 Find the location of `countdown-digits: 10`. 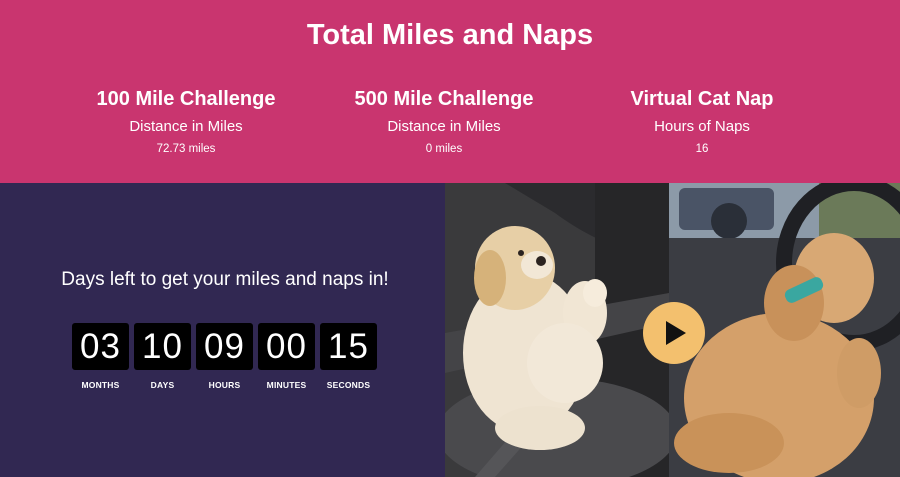

countdown-digits: 10 is located at coordinates (162, 346).